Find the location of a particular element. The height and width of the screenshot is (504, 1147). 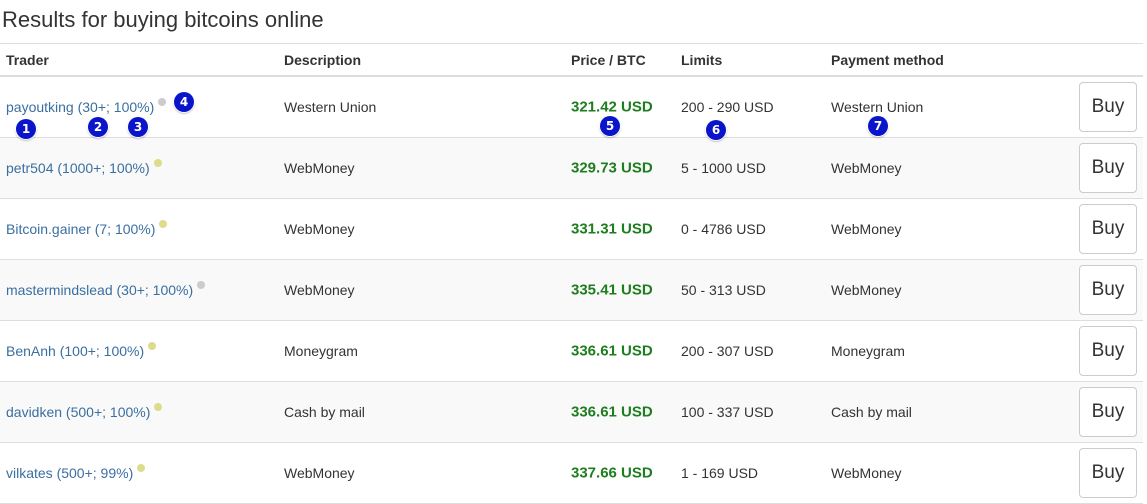

trader-cell: mastermindslead (30+; 100%) is located at coordinates (106, 289).